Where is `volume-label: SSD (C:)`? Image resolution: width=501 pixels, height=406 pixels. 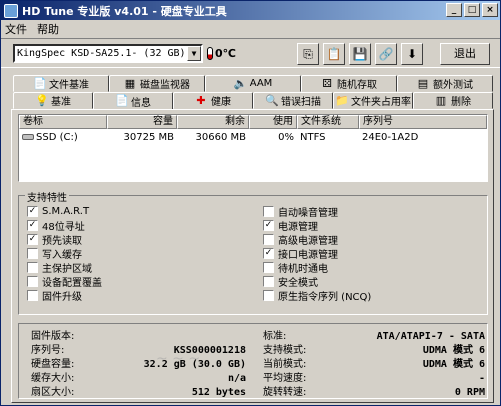
volume-label: SSD (C:) is located at coordinates (57, 137).